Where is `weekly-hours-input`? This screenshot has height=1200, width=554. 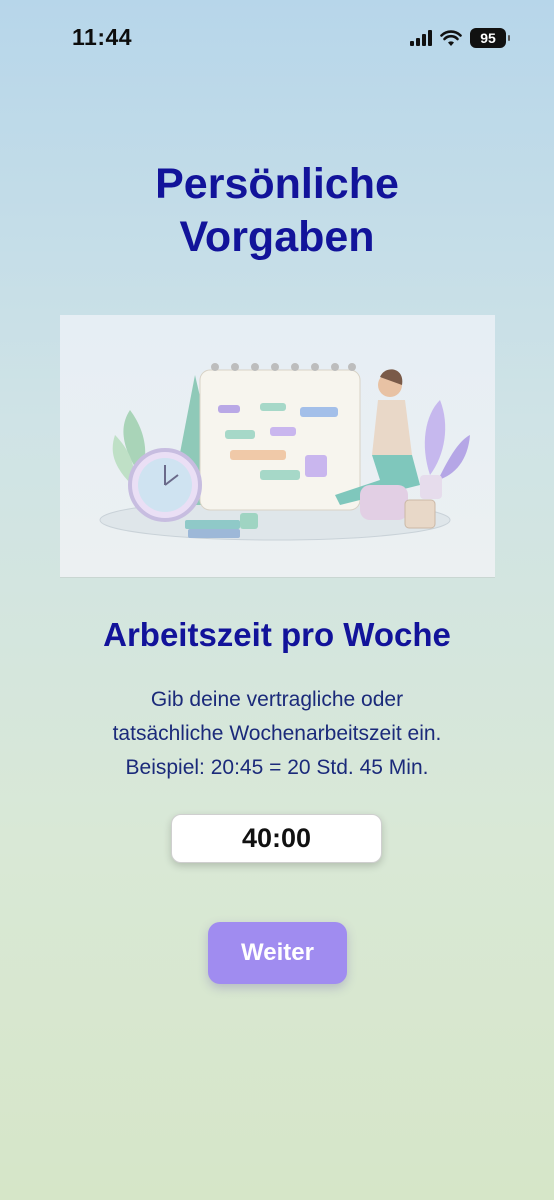
weekly-hours-input is located at coordinates (276, 838).